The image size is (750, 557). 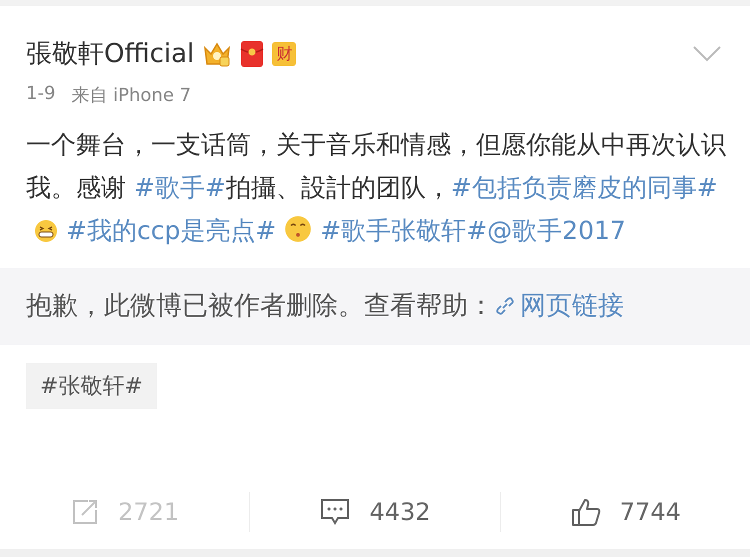 I want to click on envelope-icon, so click(x=252, y=54).